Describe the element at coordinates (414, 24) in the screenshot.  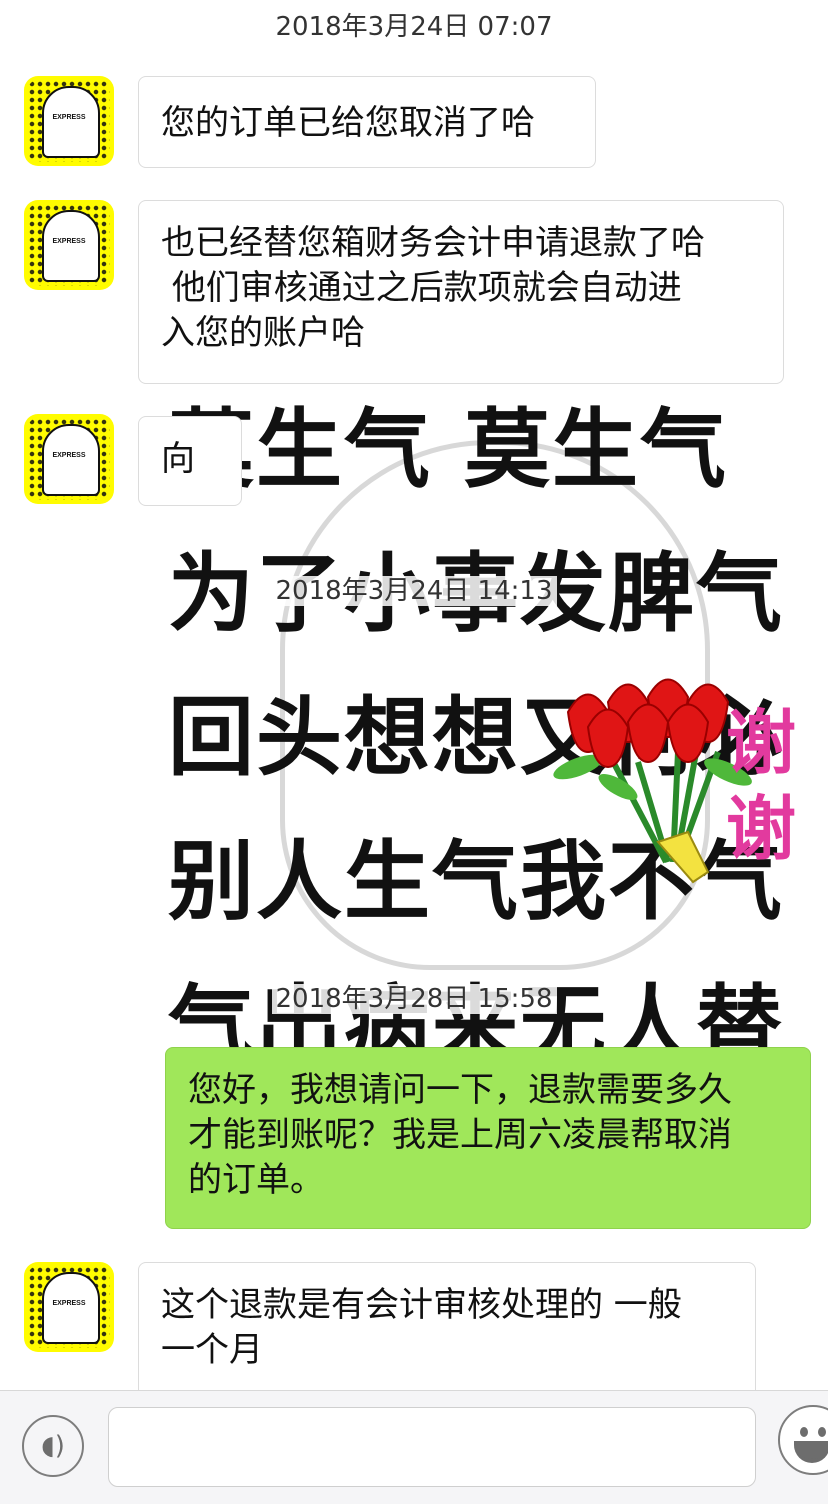
I see `timestamp: 2018年3月24日 07:07` at that location.